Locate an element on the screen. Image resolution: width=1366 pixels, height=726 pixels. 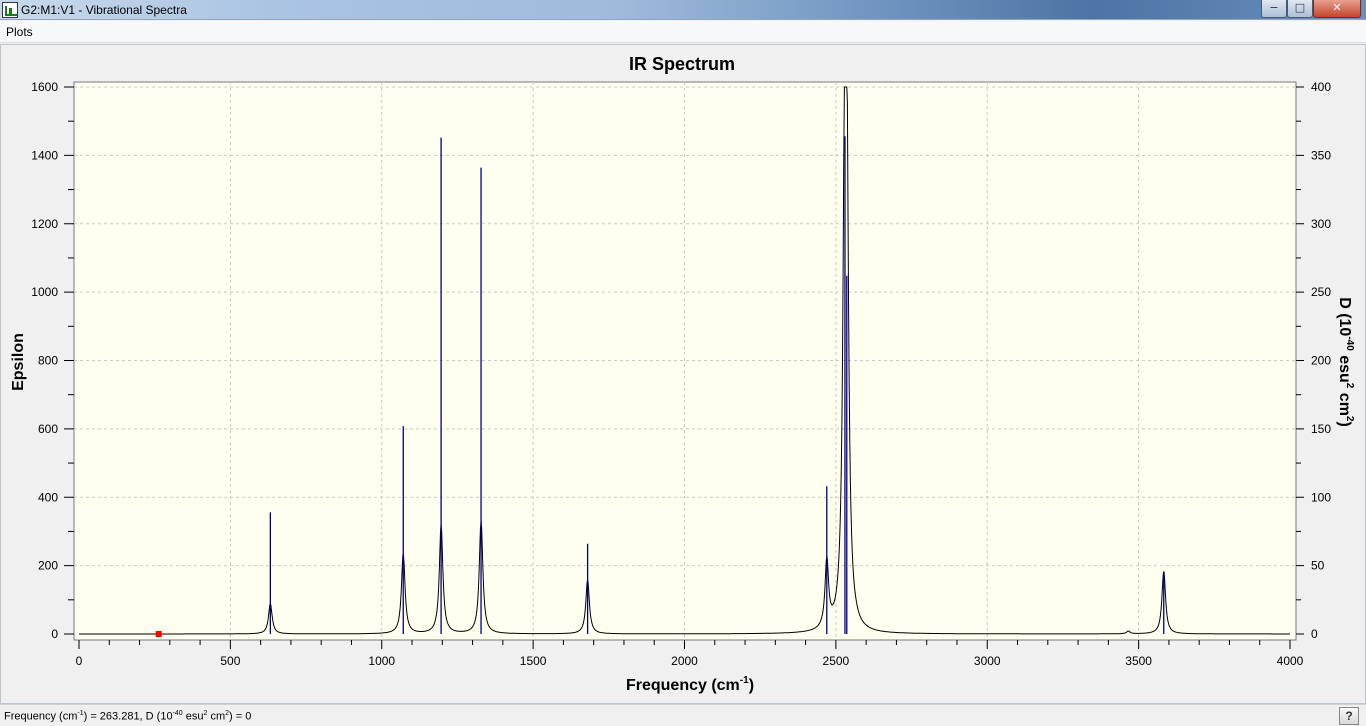
y2-tick-label: 50 is located at coordinates (1318, 566).